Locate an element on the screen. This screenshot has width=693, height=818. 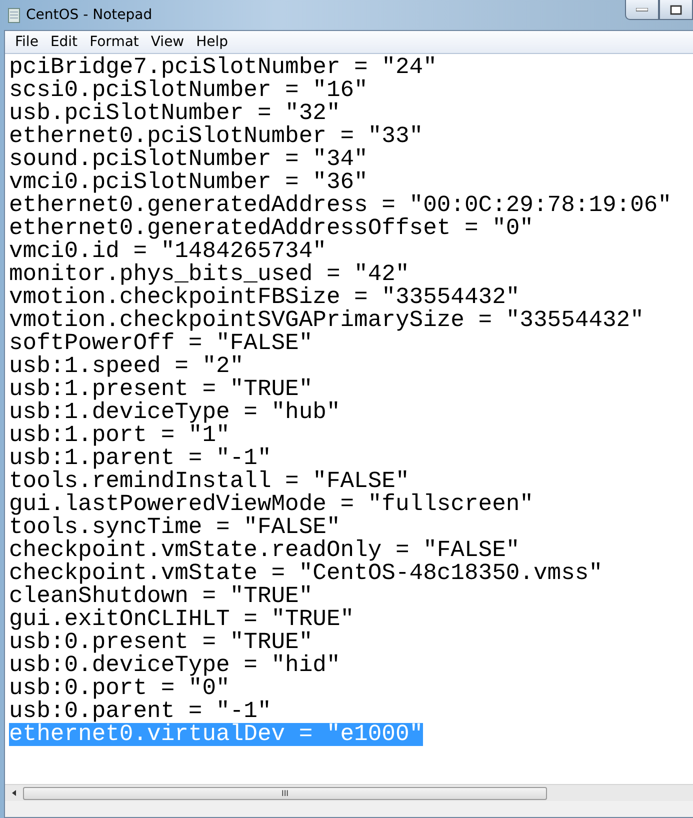
text-line: softPowerOff = "FALSE" is located at coordinates (161, 343).